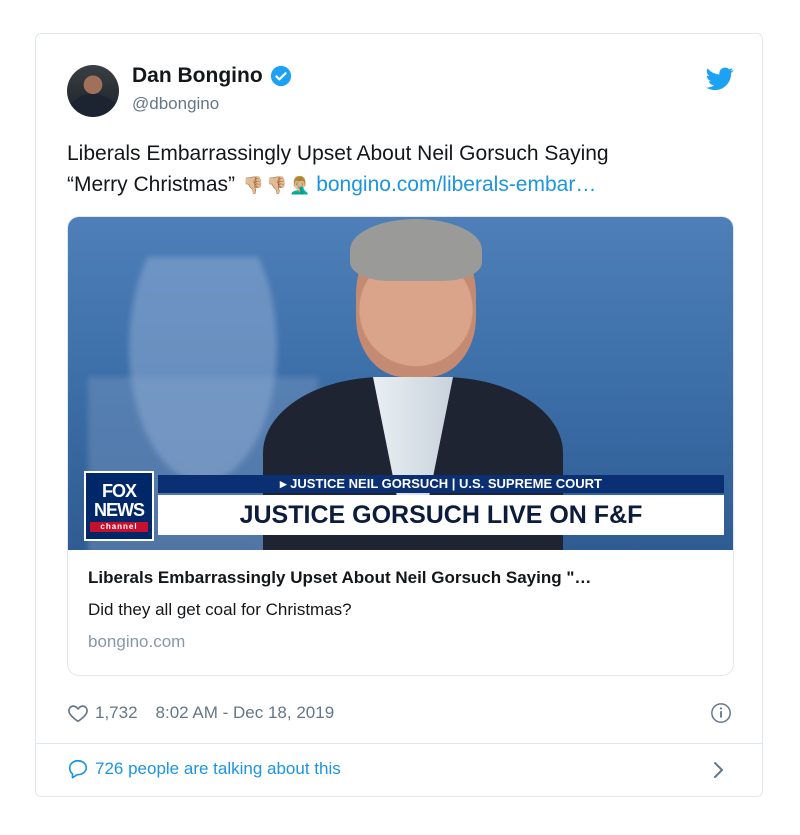  I want to click on divider, so click(399, 743).